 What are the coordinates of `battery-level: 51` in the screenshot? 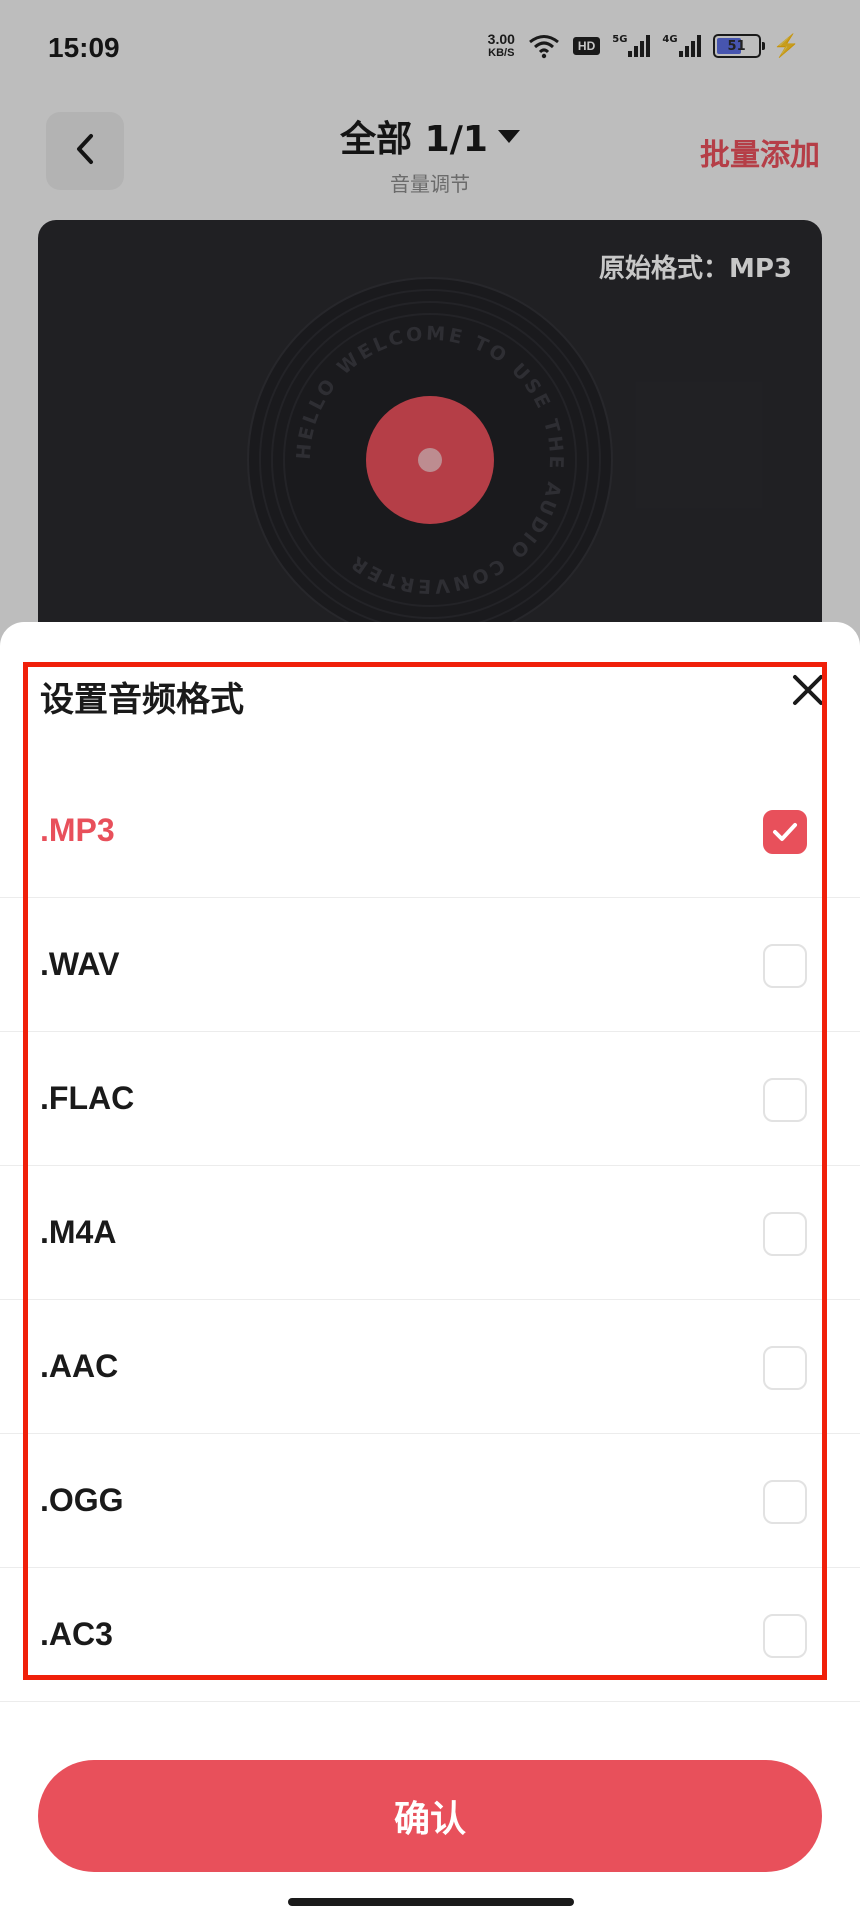 It's located at (736, 46).